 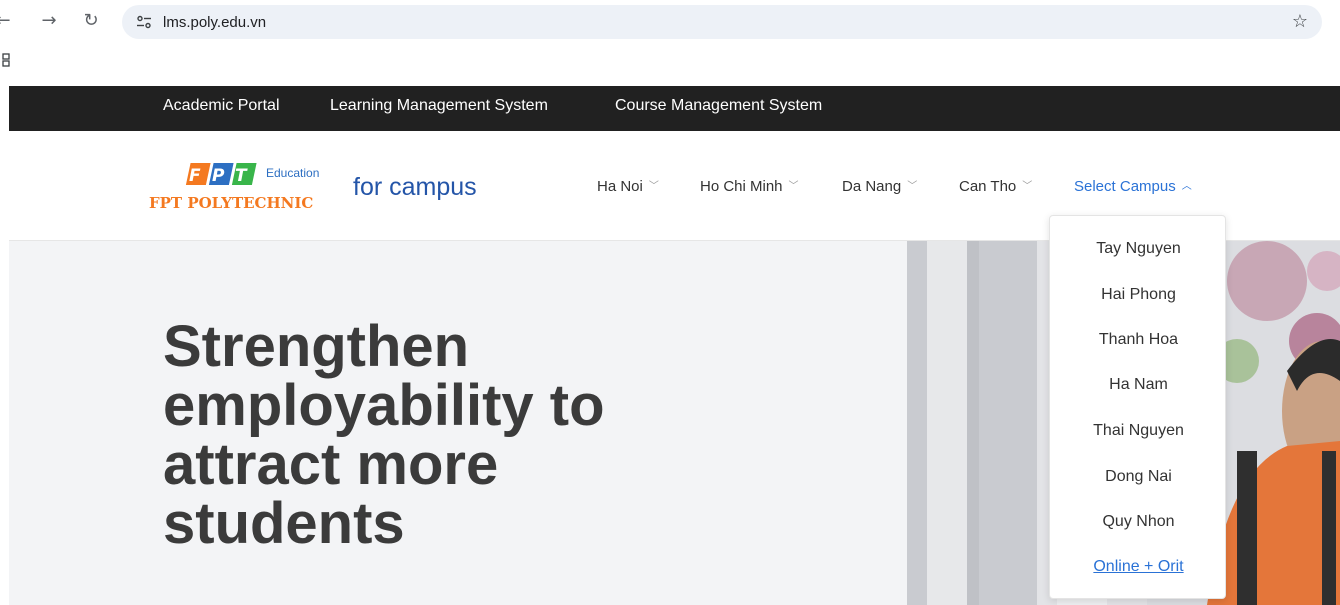 What do you see at coordinates (439, 106) in the screenshot?
I see `nav-learning-management-system: Learning Management System` at bounding box center [439, 106].